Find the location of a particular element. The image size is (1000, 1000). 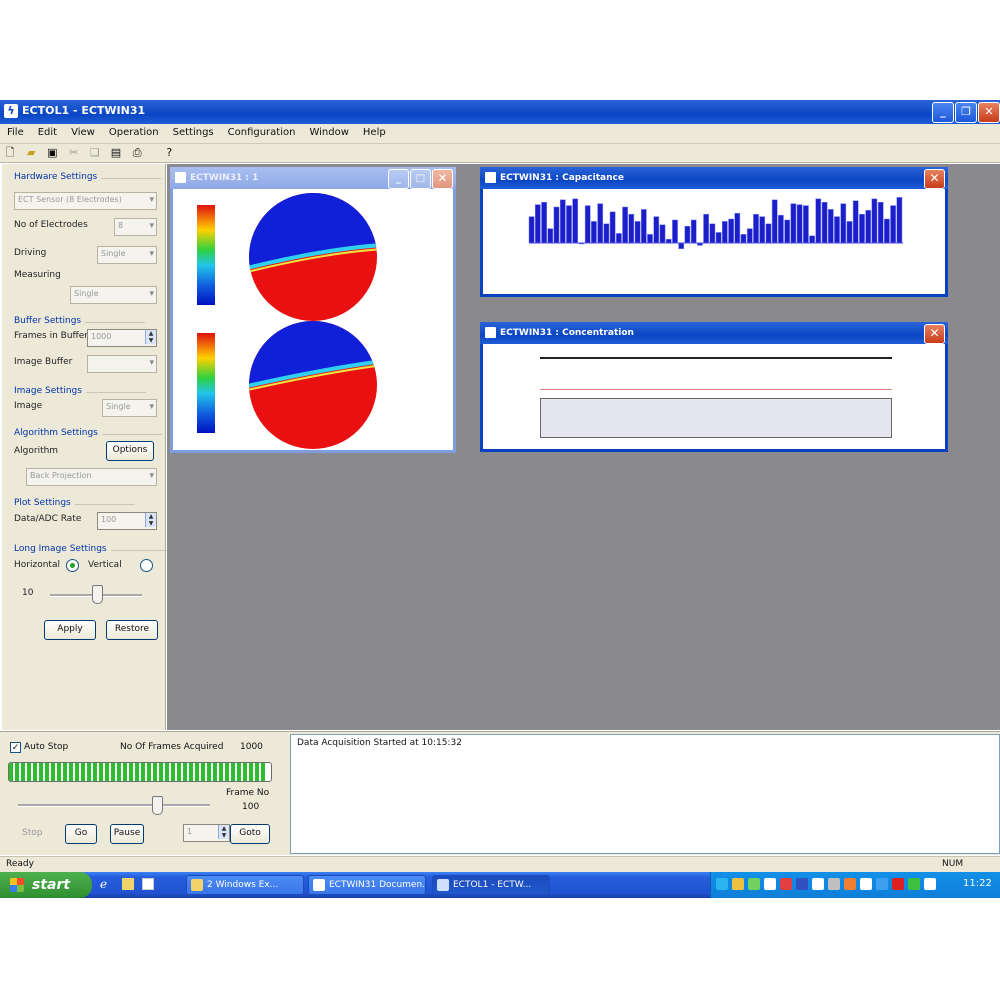

algorithm-select: Back Projection is located at coordinates (91, 477).